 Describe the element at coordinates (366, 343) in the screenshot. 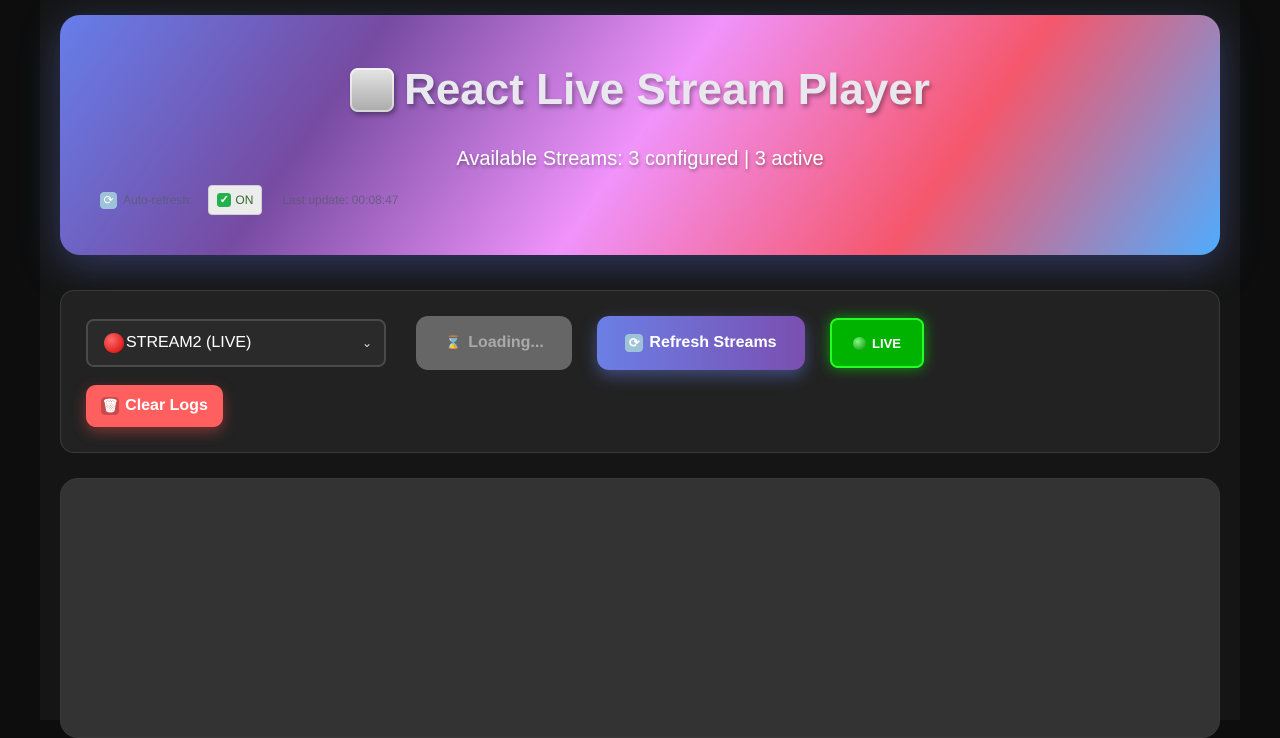

I see `chevron-down-icon: ⌄` at that location.